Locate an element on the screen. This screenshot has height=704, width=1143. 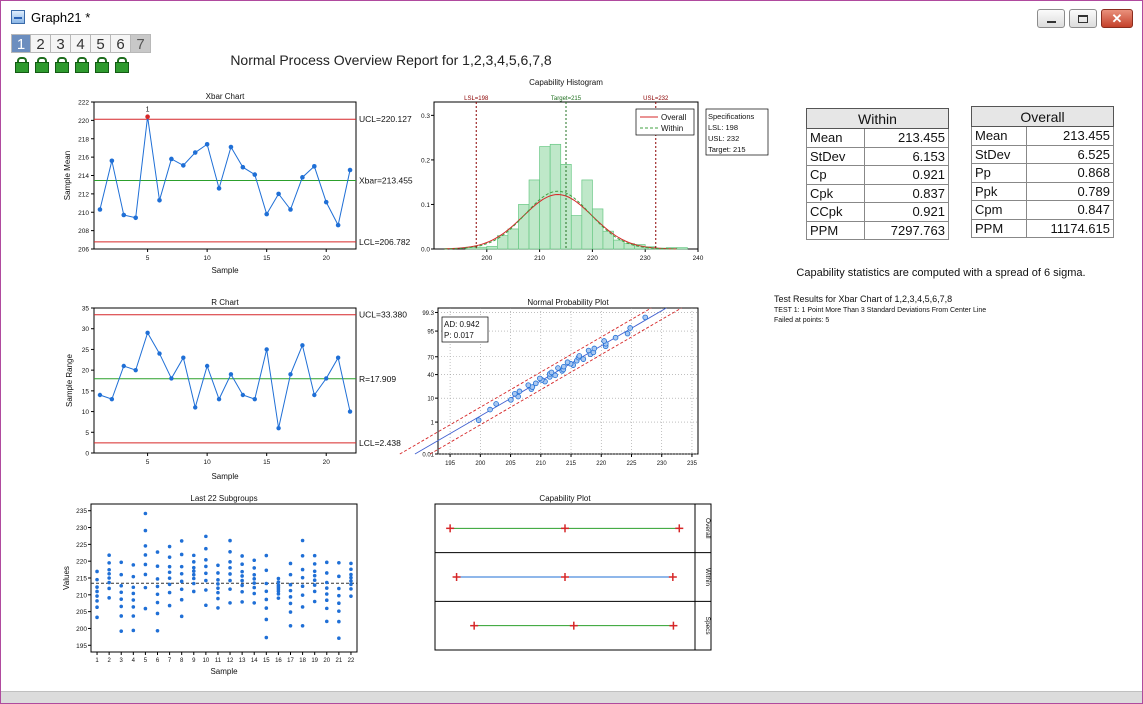
y-tick-label: 0.2 is located at coordinates (425, 160).